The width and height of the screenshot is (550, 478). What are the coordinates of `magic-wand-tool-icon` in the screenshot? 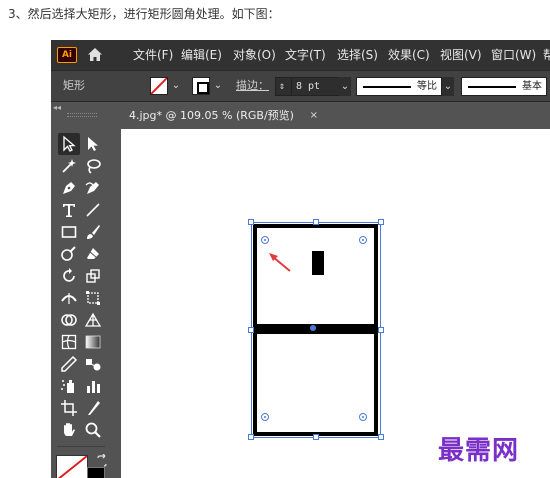 It's located at (69, 166).